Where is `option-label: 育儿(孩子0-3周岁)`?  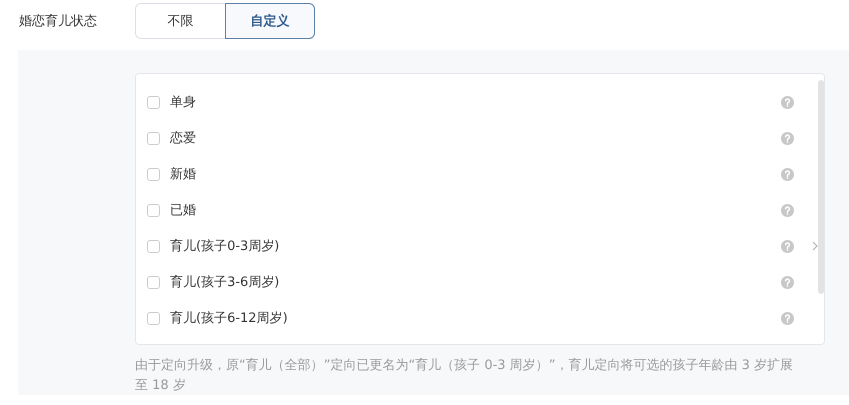
option-label: 育儿(孩子0-3周岁) is located at coordinates (225, 246).